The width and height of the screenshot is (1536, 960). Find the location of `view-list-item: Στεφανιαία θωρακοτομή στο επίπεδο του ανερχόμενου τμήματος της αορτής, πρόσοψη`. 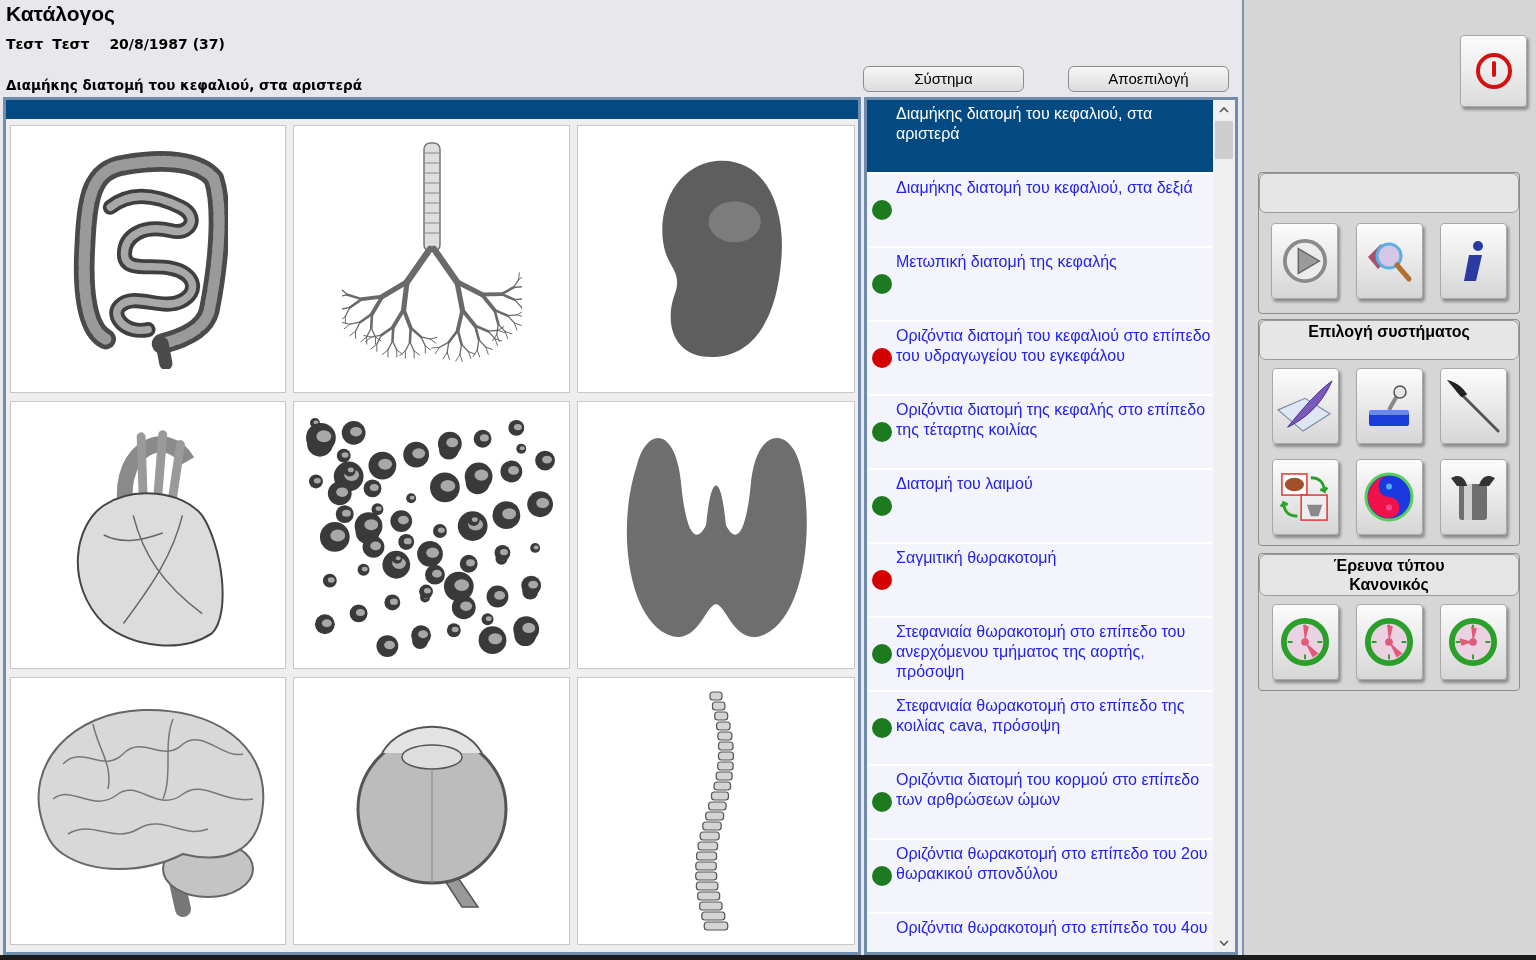

view-list-item: Στεφανιαία θωρακοτομή στο επίπεδο του ανερχόμενου τμήματος της αορτής, πρόσοψη is located at coordinates (1040, 655).